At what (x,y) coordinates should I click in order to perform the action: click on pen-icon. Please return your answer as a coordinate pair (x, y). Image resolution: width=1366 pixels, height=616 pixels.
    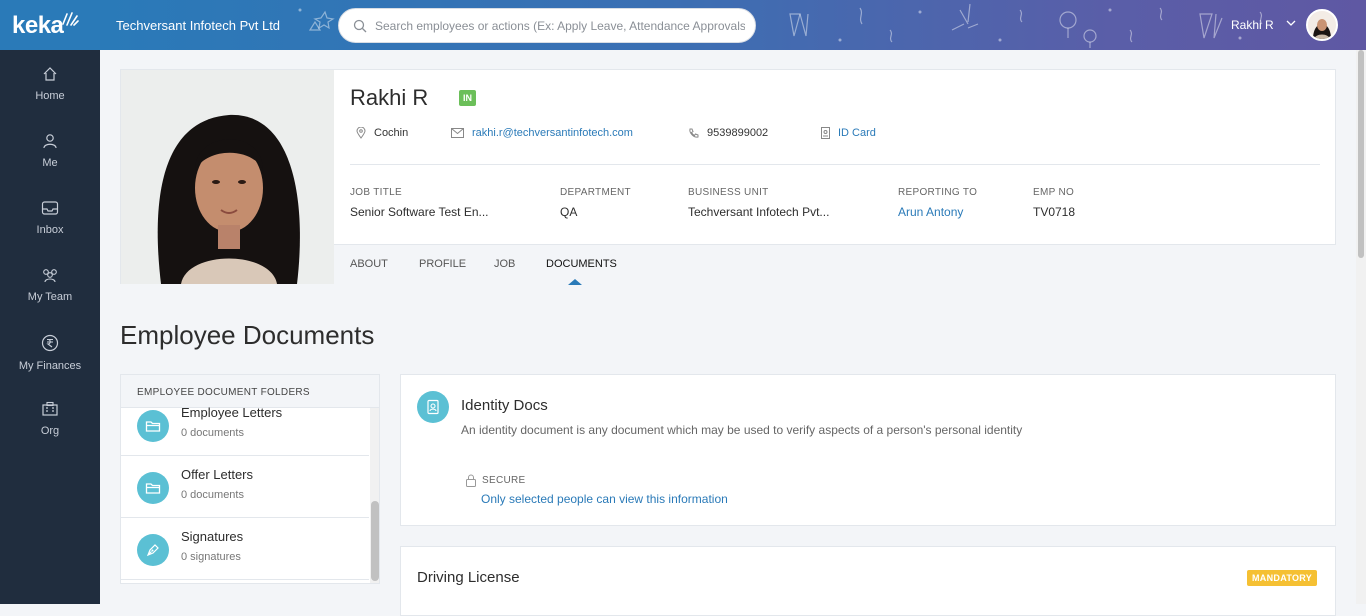
    Looking at the image, I should click on (153, 550).